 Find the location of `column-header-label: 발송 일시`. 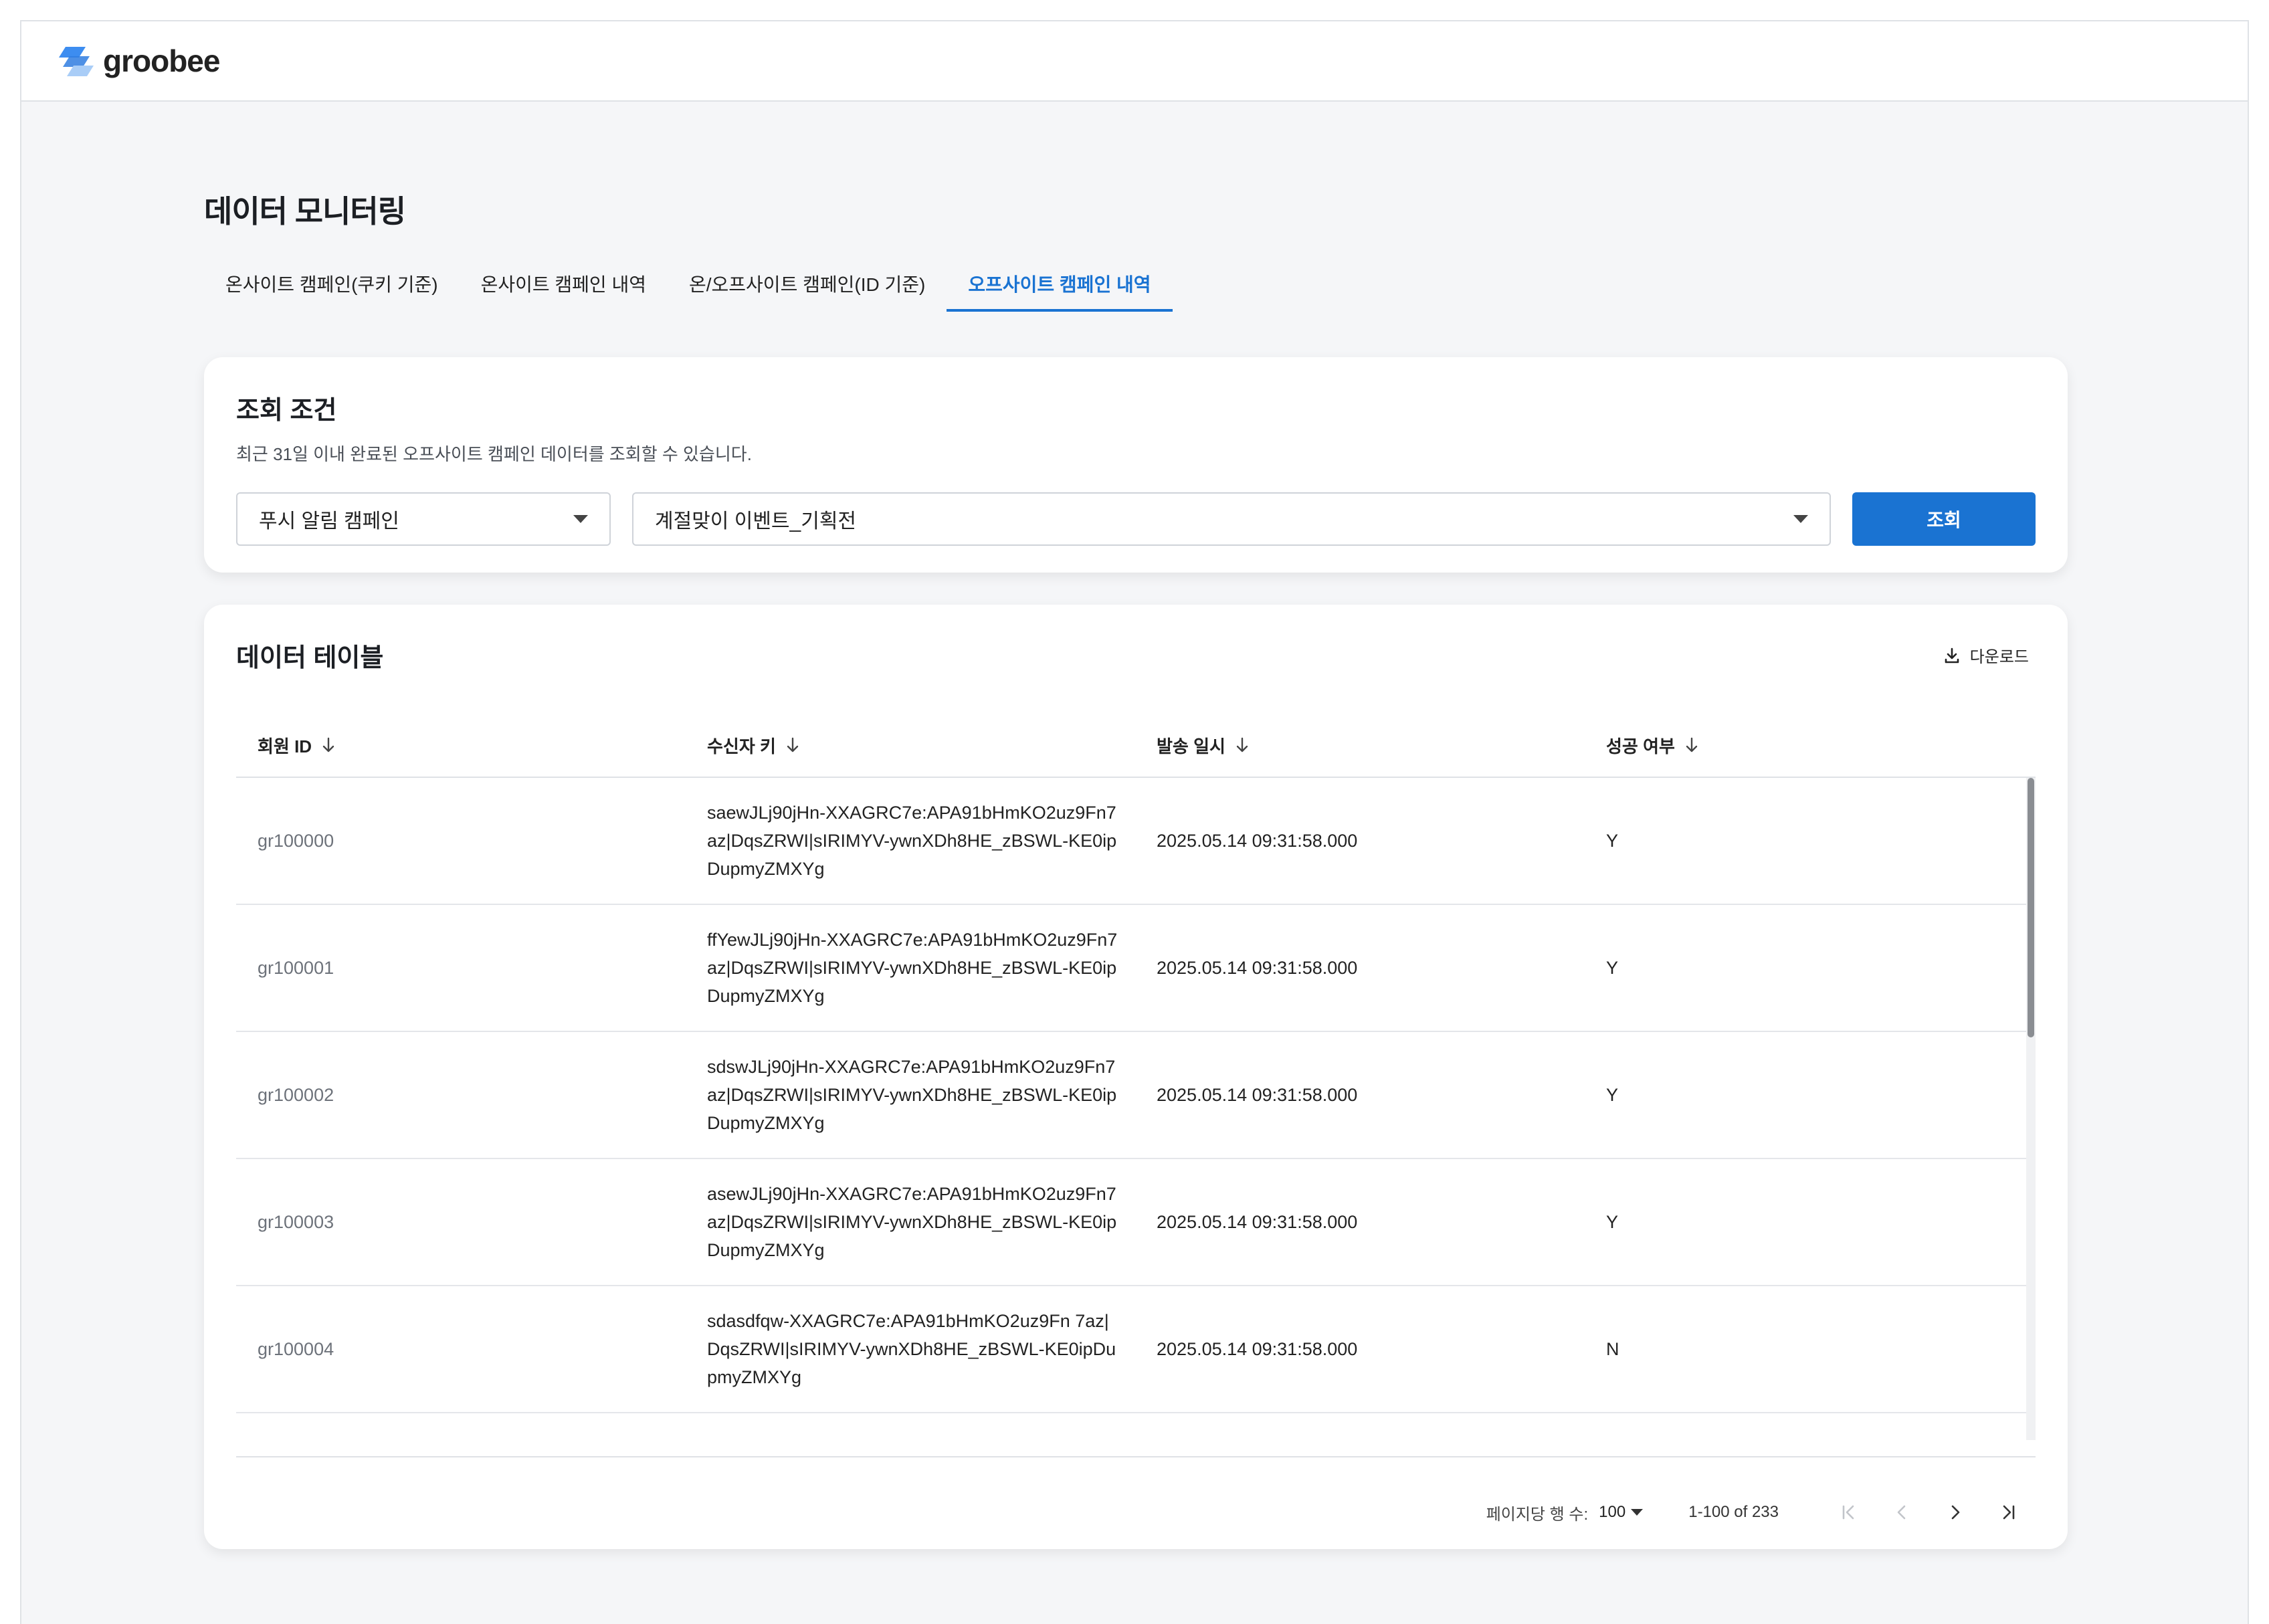

column-header-label: 발송 일시 is located at coordinates (1191, 746).